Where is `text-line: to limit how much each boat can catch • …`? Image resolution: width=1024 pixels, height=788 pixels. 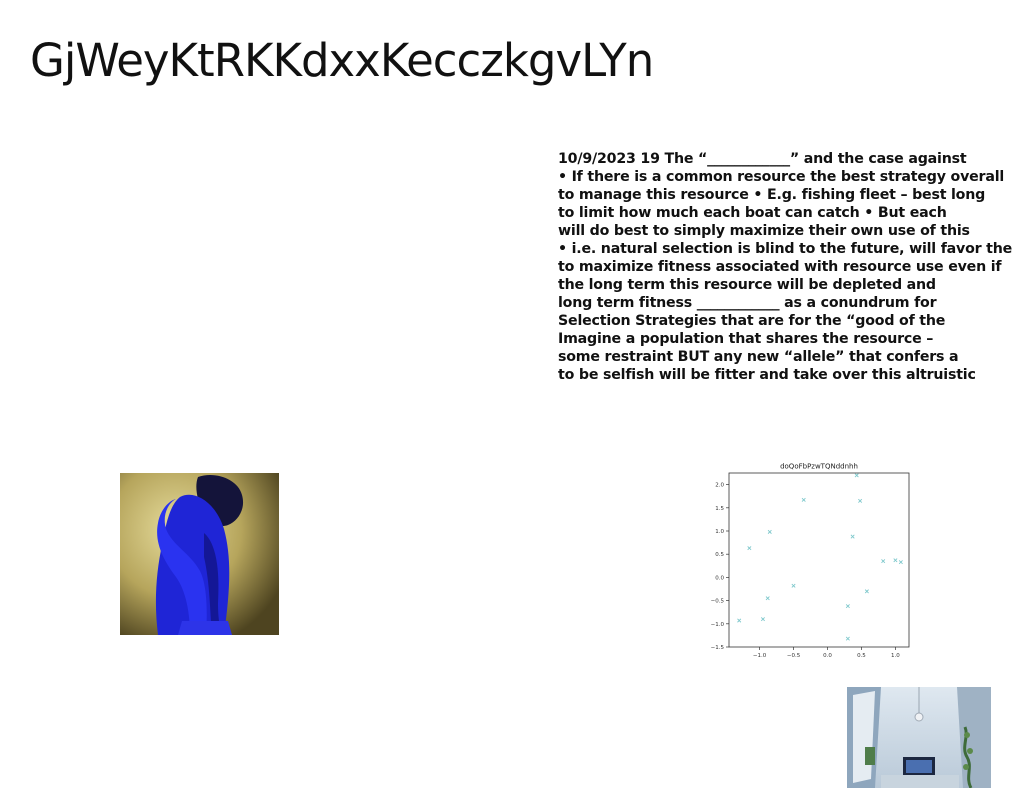 text-line: to limit how much each boat can catch • … is located at coordinates (752, 213).